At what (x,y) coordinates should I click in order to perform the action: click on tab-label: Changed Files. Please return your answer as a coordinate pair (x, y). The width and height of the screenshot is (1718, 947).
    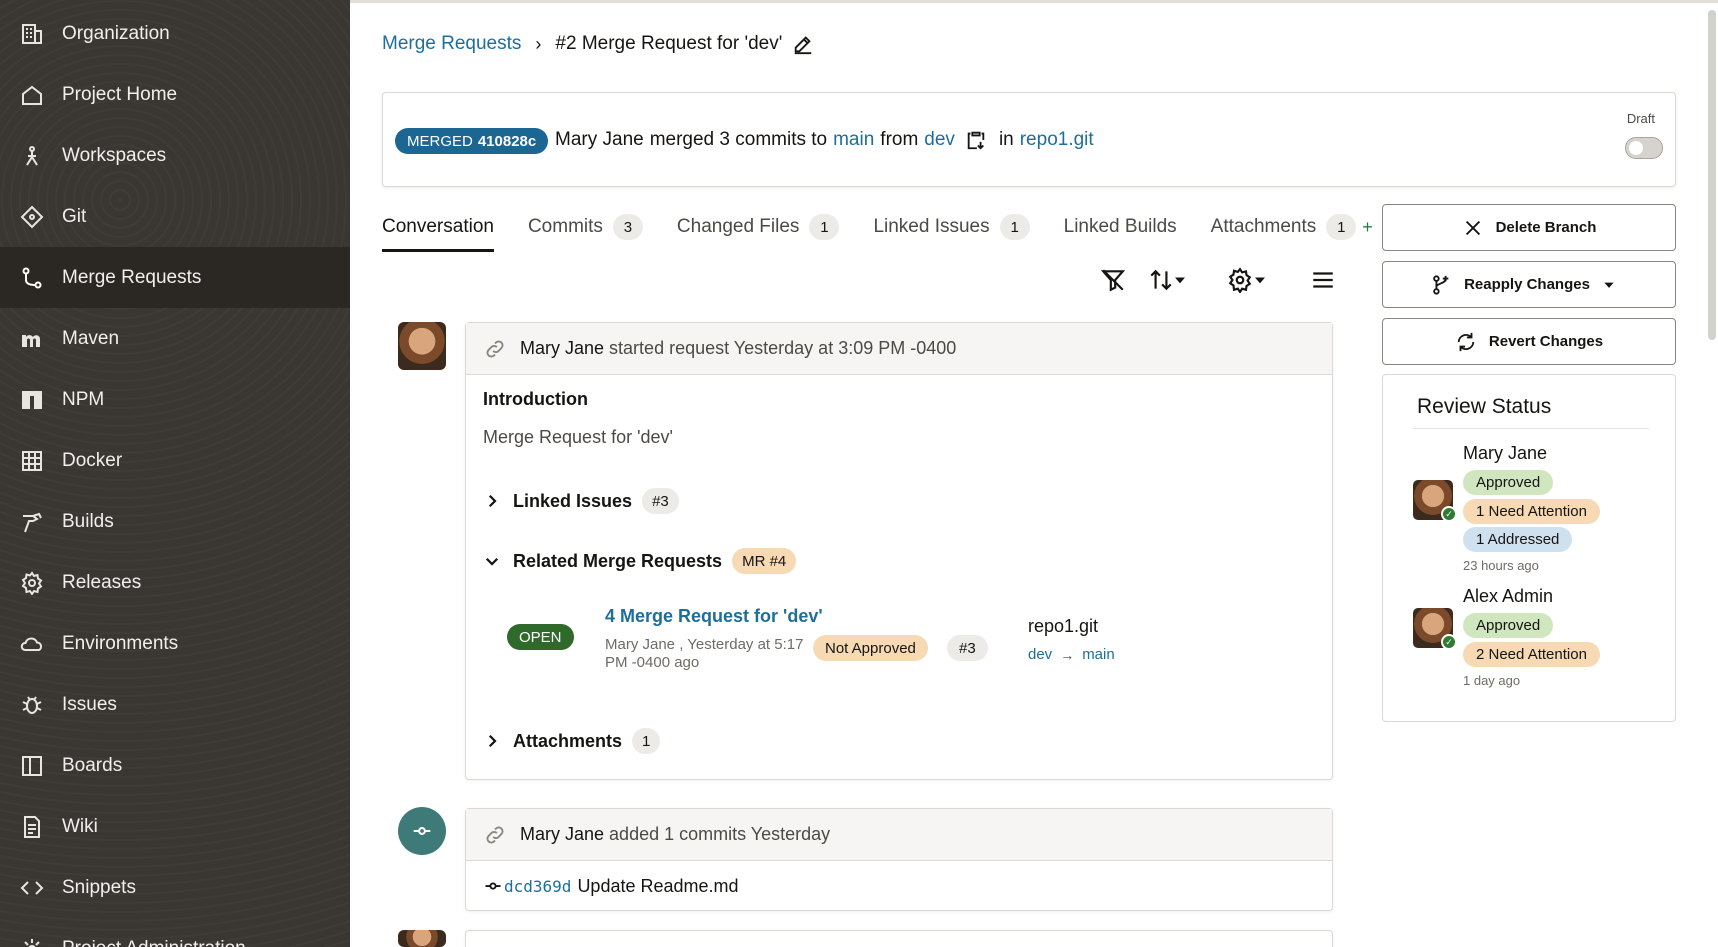
    Looking at the image, I should click on (738, 226).